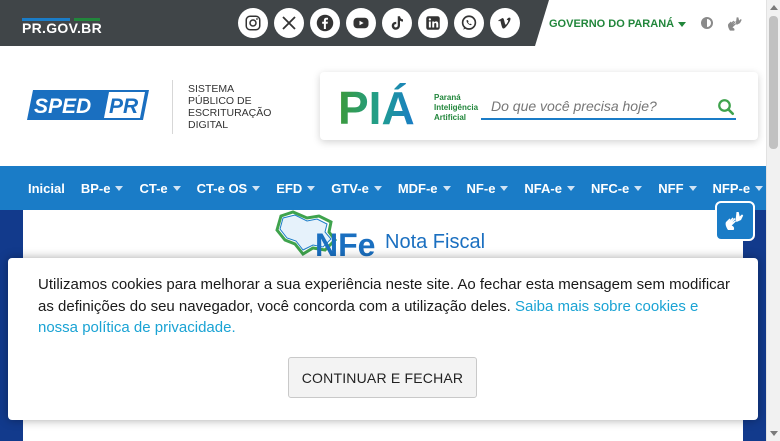 Image resolution: width=780 pixels, height=441 pixels. Describe the element at coordinates (62, 14) in the screenshot. I see `logo-stripes` at that location.